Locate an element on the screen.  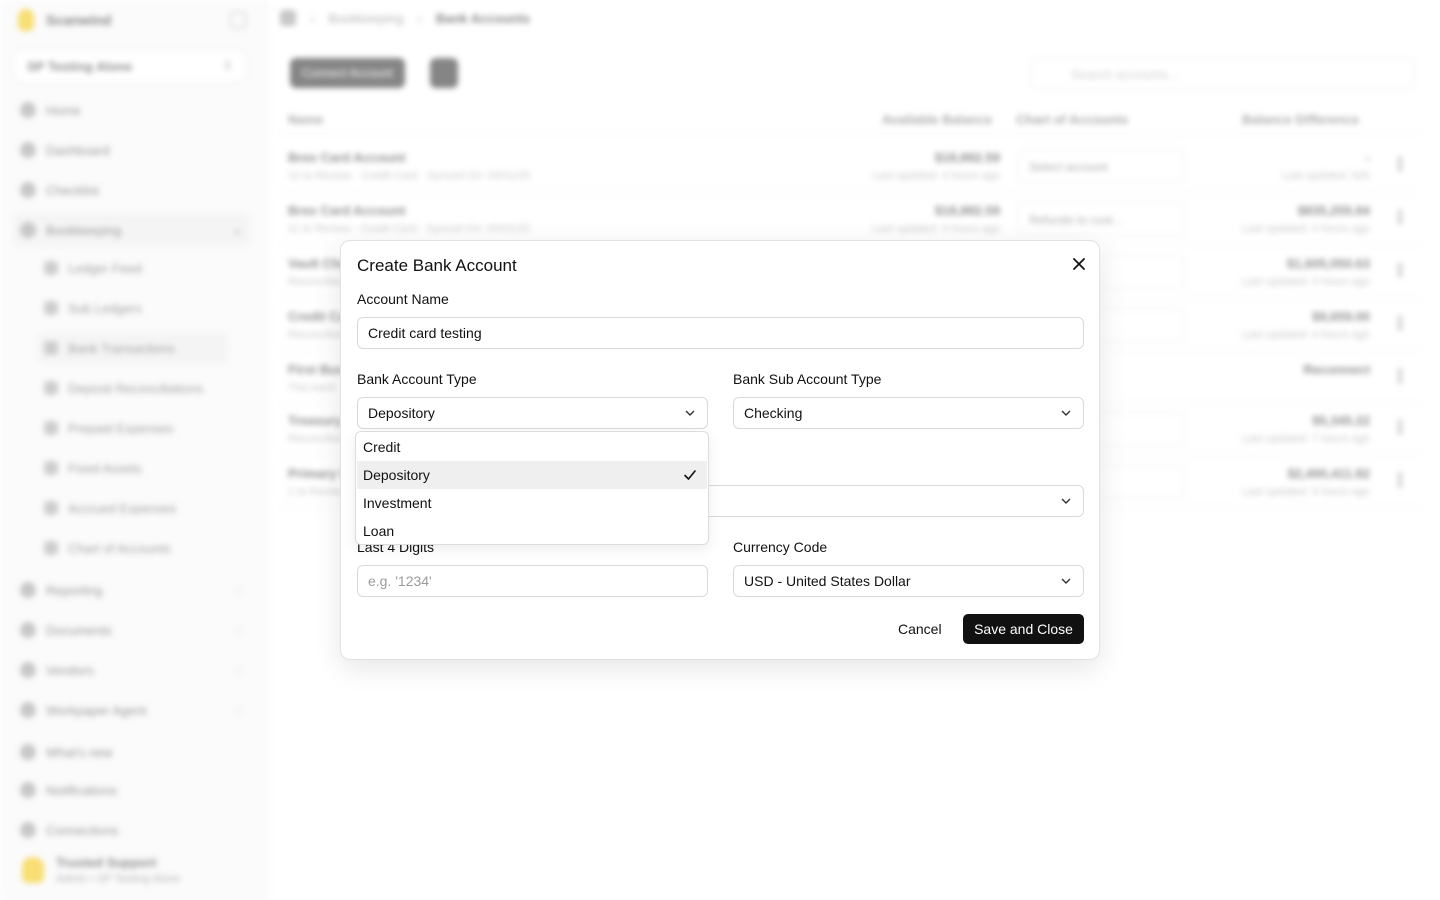
dropdown-option-credit: Credit is located at coordinates (532, 447).